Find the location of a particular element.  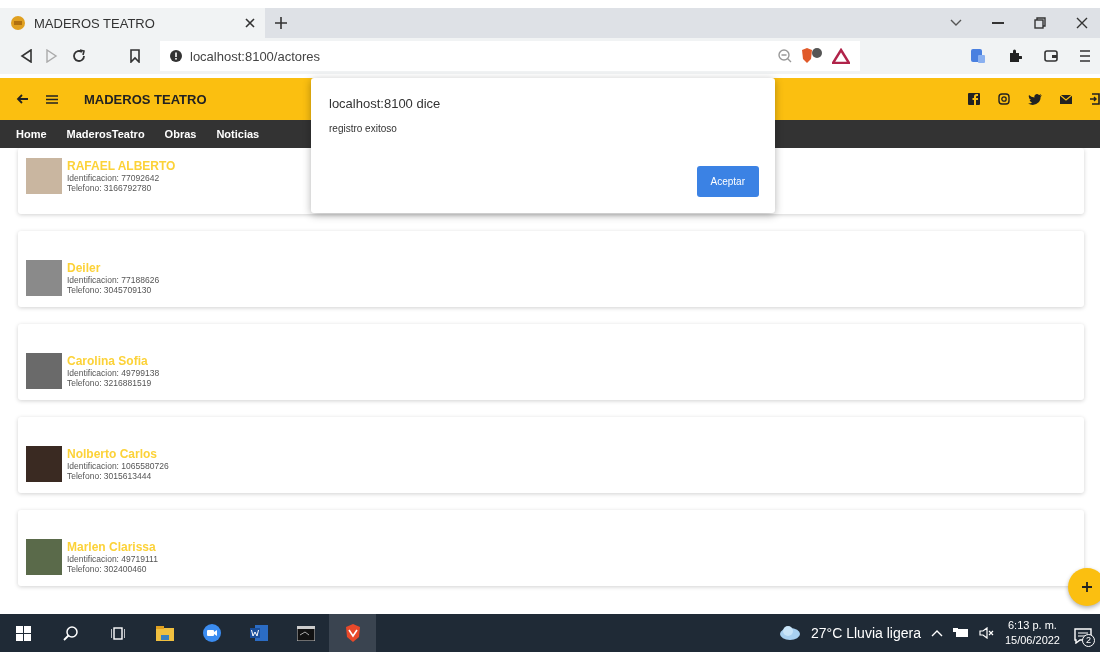

actor-card: Marlen Clarissa Identificacion: 49719111 Telefono: 302400460 is located at coordinates (551, 548).